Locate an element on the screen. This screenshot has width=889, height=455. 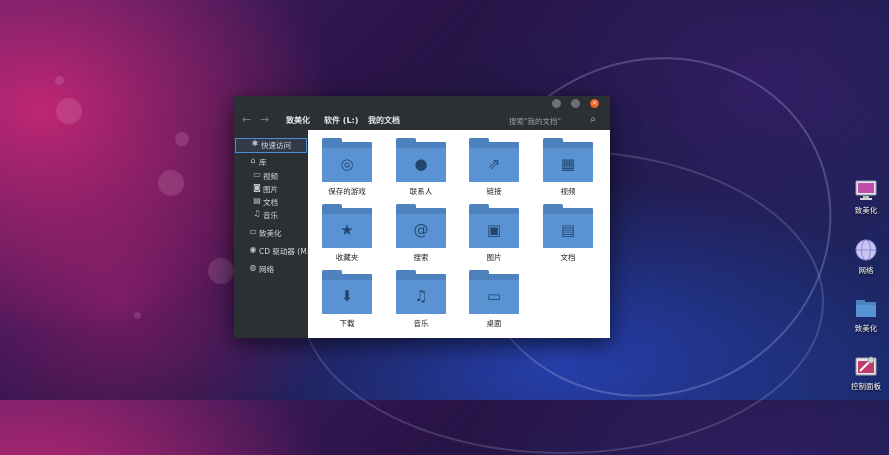
gamepad-icon: ◎ is located at coordinates (347, 164).